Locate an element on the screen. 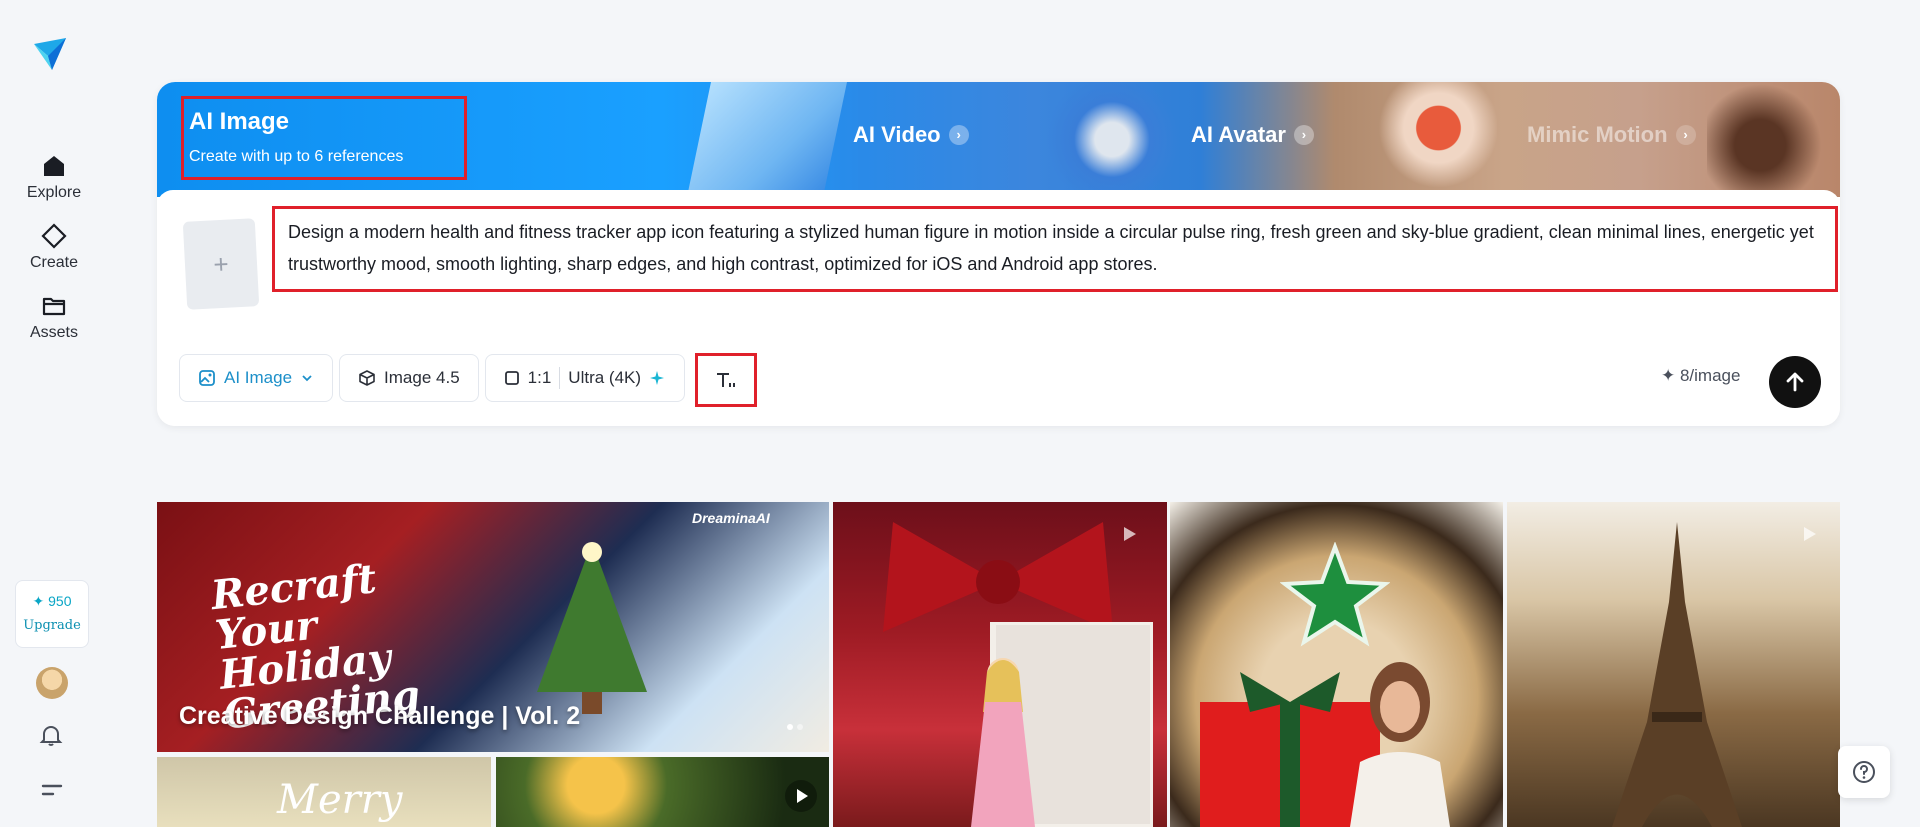 The image size is (1920, 827). model-label: Image 4.5 is located at coordinates (422, 377).